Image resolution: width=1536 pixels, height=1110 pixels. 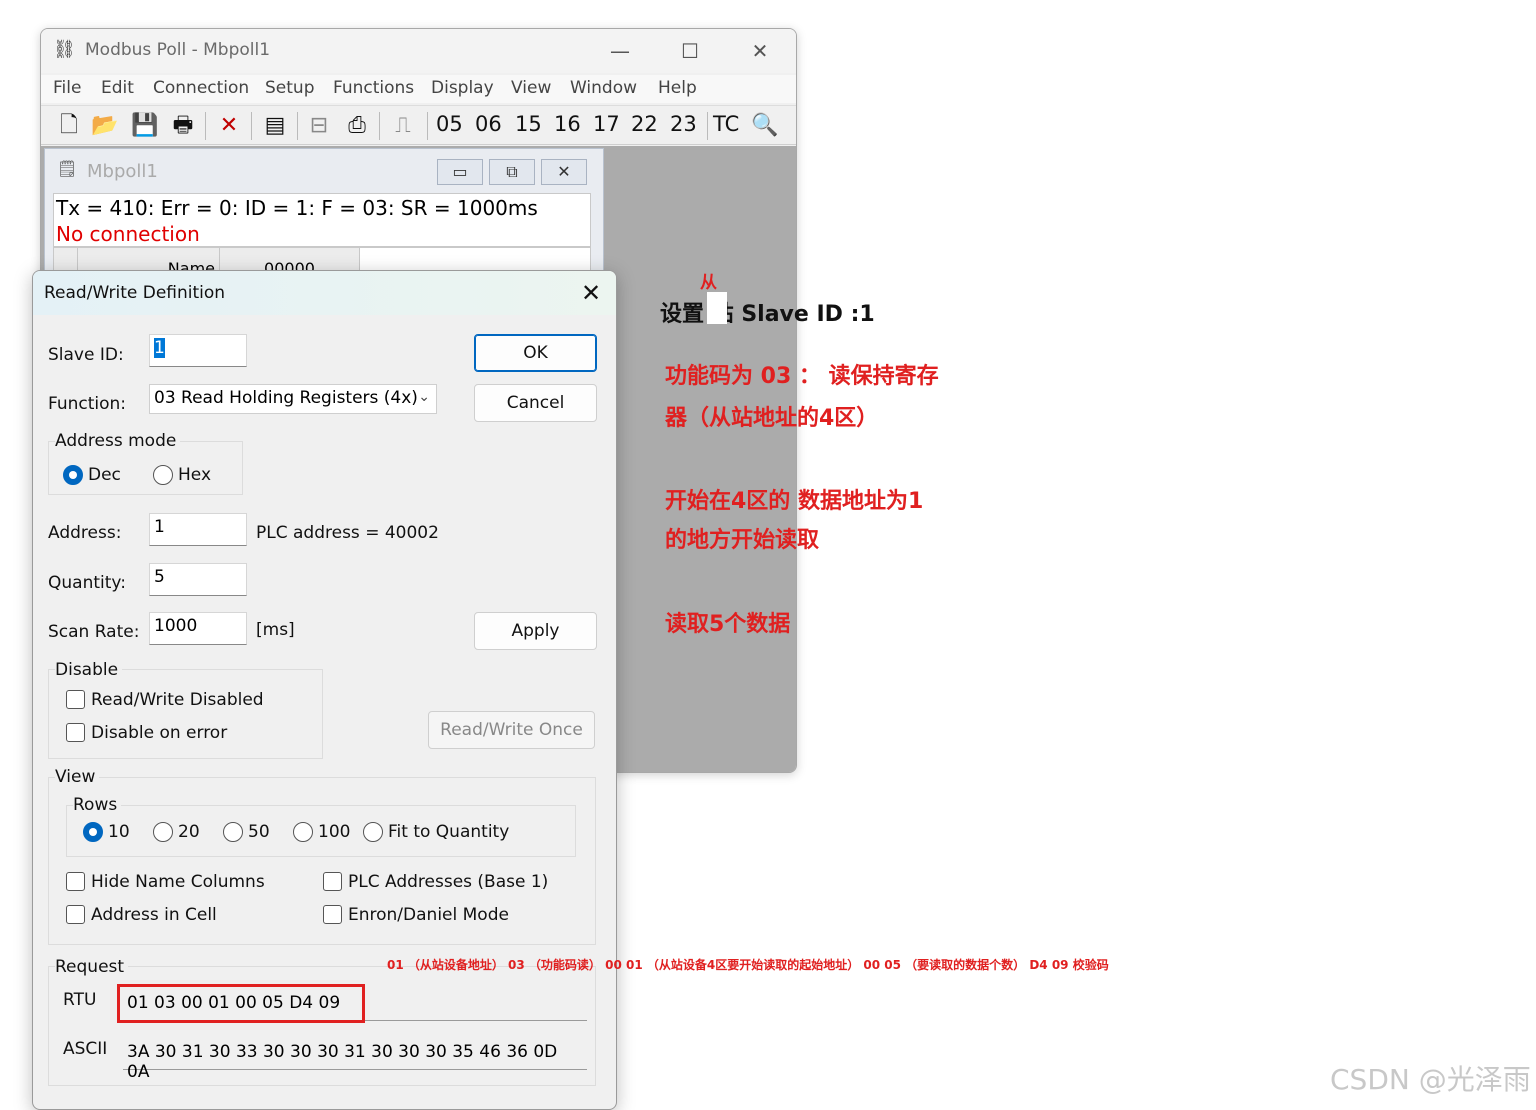 I want to click on window-icon: ▤, so click(x=275, y=126).